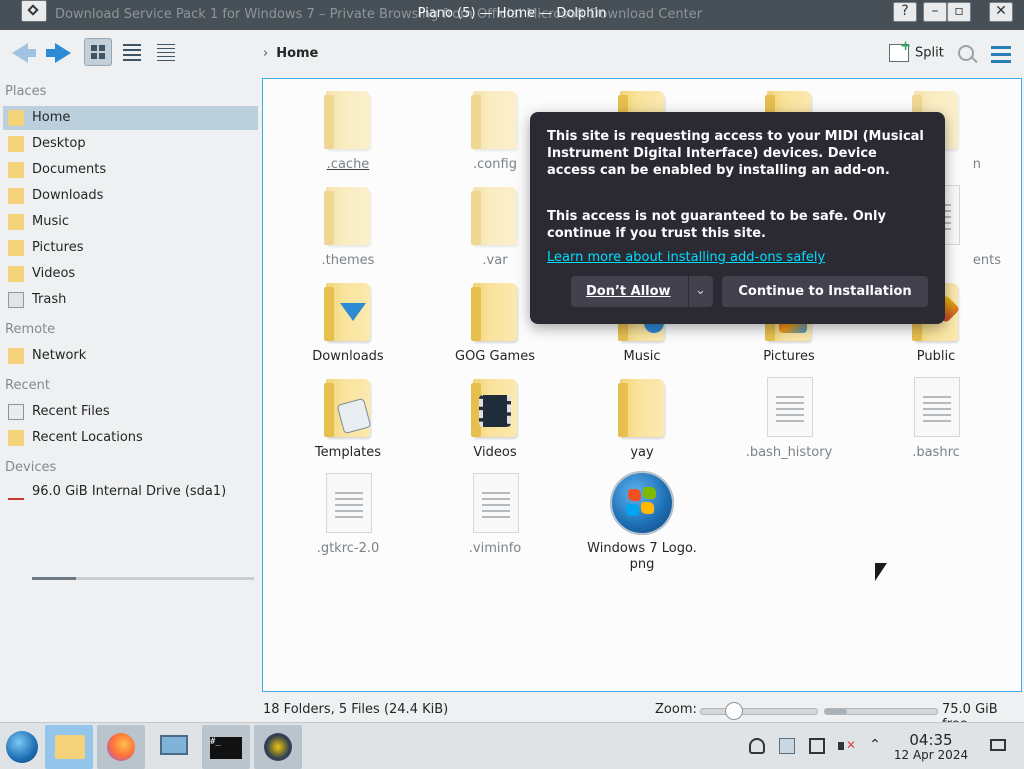 The height and width of the screenshot is (769, 1024). Describe the element at coordinates (356, 709) in the screenshot. I see `status-info: 18 Folders, 5 Files (24.4 KiB)` at that location.